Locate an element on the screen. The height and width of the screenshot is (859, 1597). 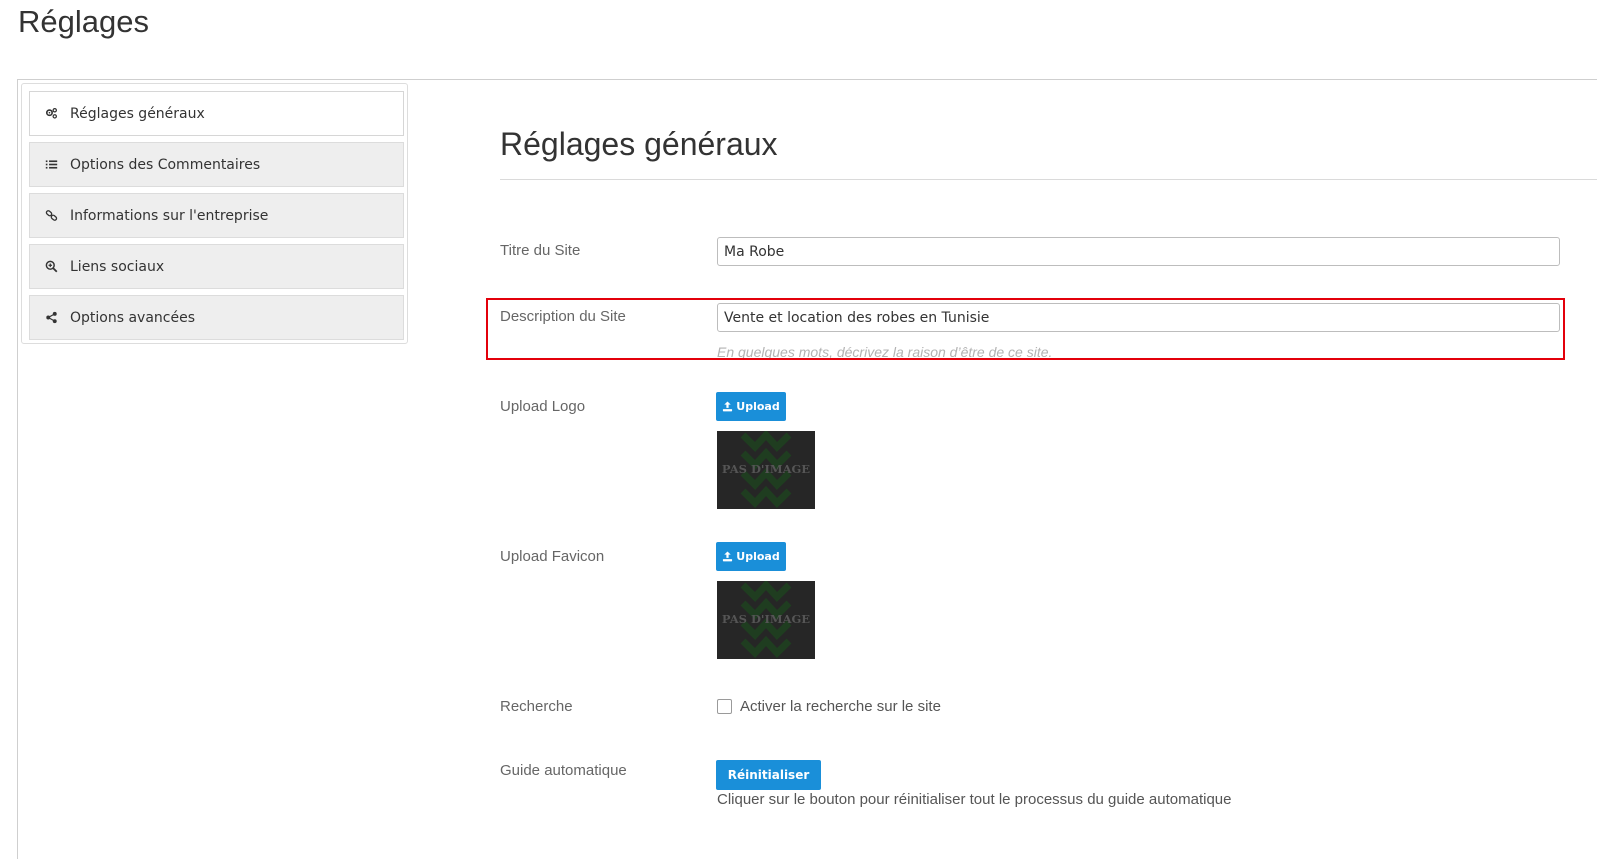
link-icon is located at coordinates (51, 216).